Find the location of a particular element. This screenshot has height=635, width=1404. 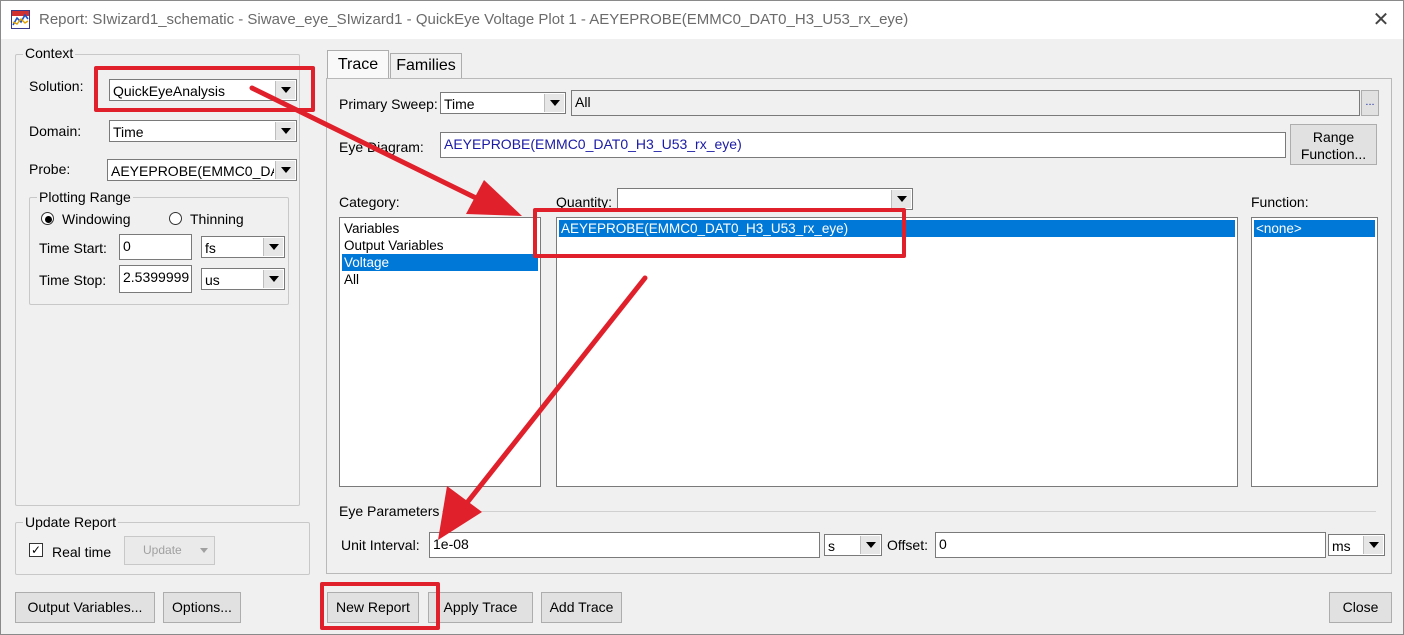

arrow-to-unit-interval is located at coordinates (543, 407).